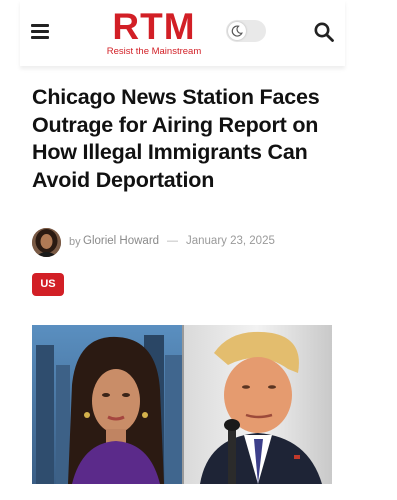 This screenshot has height=500, width=397. Describe the element at coordinates (41, 32) in the screenshot. I see `hamburger-menu-icon` at that location.